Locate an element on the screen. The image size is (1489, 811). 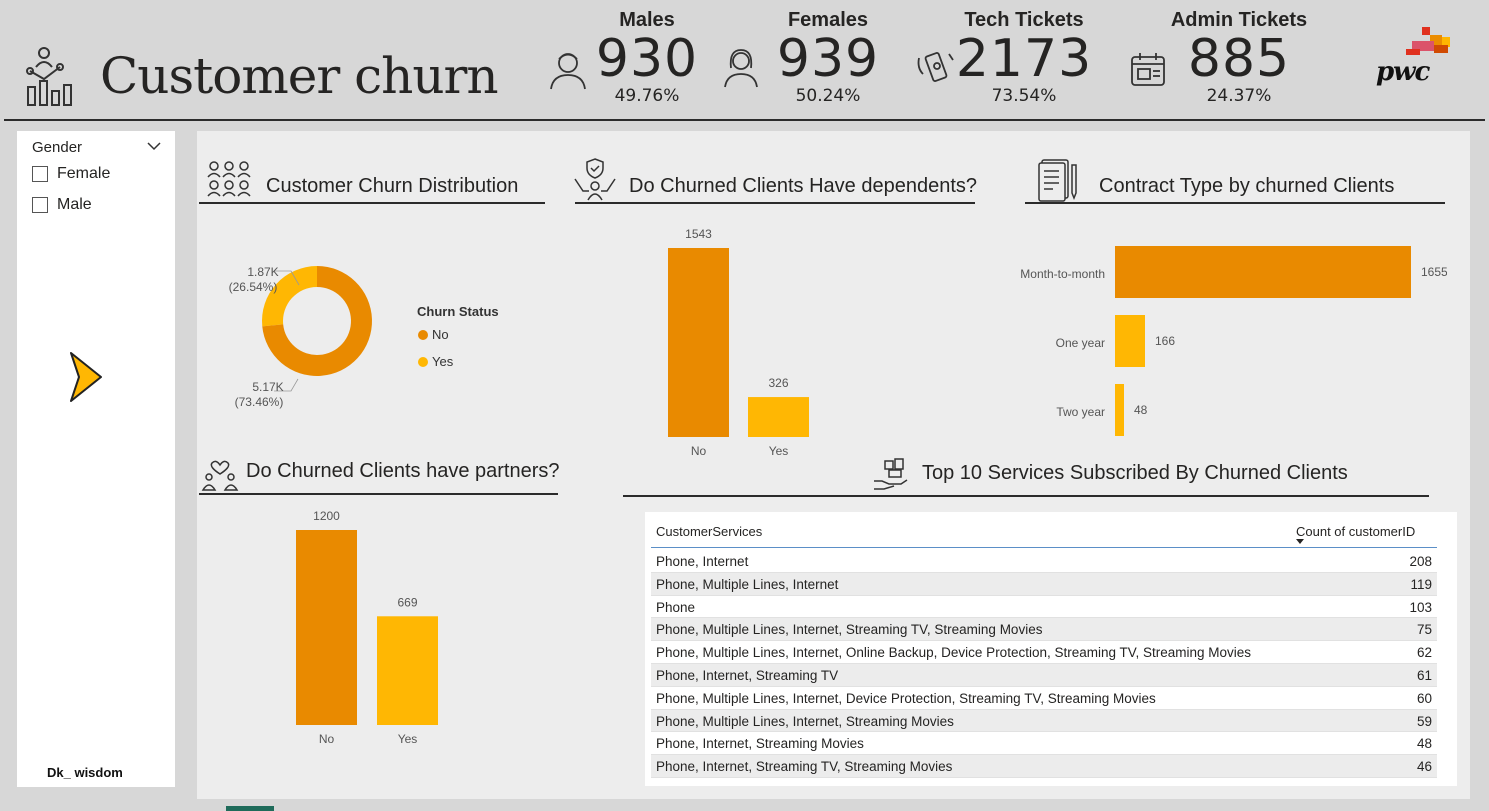
analytics-people-icon is located at coordinates (49, 76).